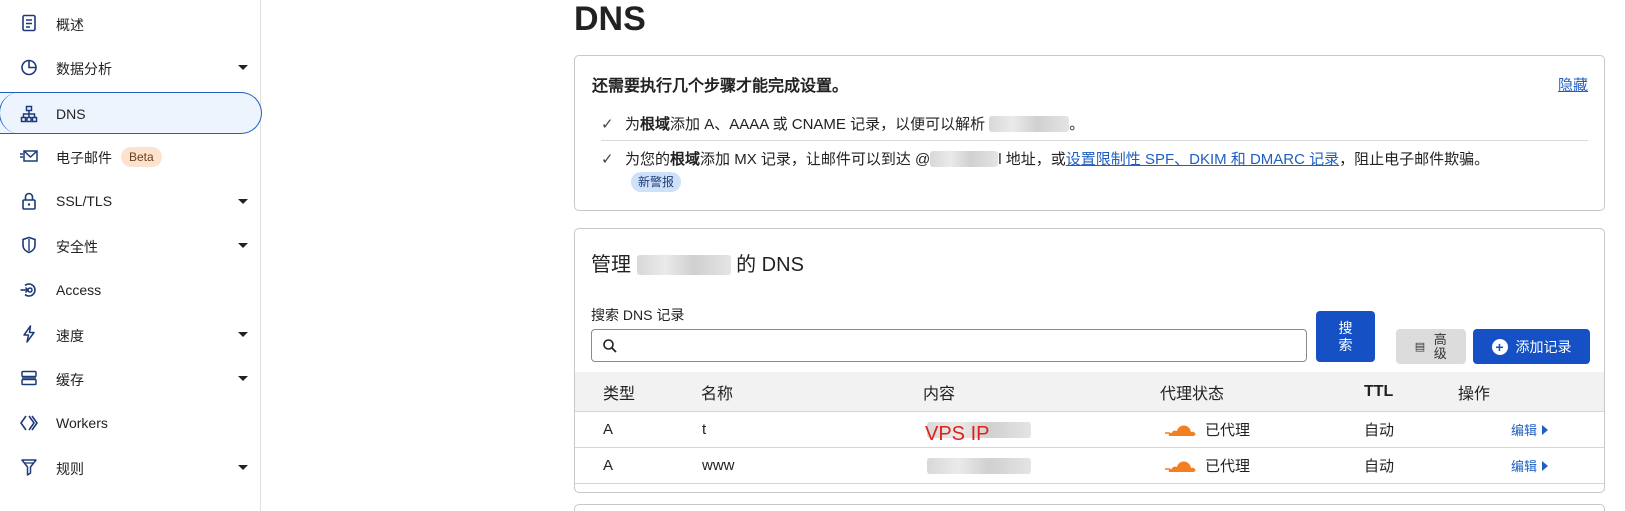 Image resolution: width=1625 pixels, height=511 pixels. Describe the element at coordinates (843, 124) in the screenshot. I see `setup-step-root-record: ✓ 为根域添加 A、AAAA 或 CNAME 记录，以便可以解析 。` at that location.